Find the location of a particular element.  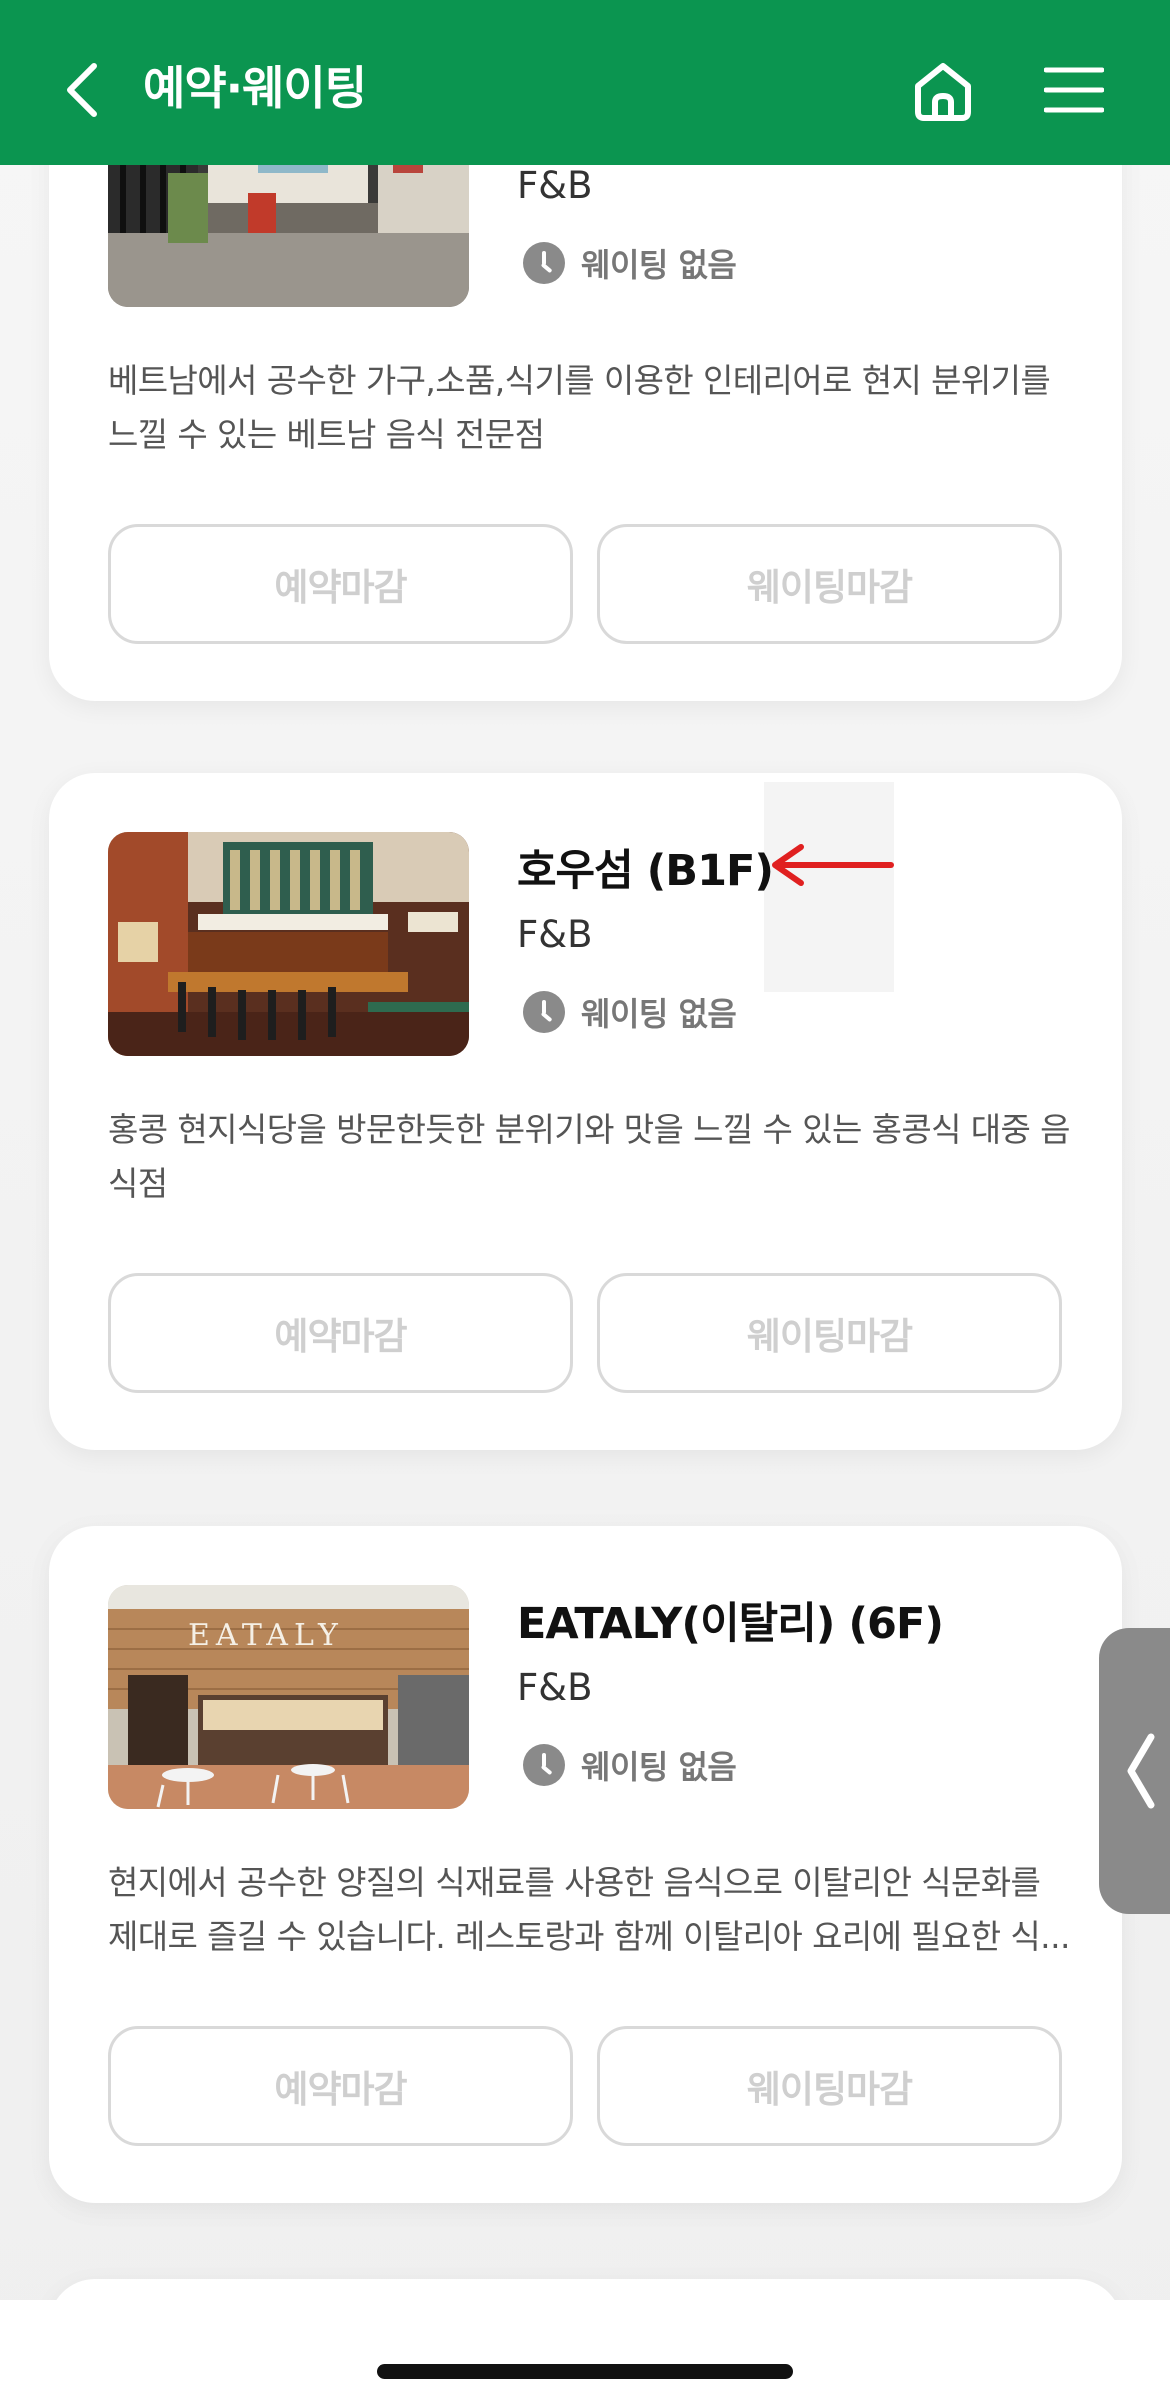

store-name: EATALY(이탈리) (6F) is located at coordinates (730, 1624).